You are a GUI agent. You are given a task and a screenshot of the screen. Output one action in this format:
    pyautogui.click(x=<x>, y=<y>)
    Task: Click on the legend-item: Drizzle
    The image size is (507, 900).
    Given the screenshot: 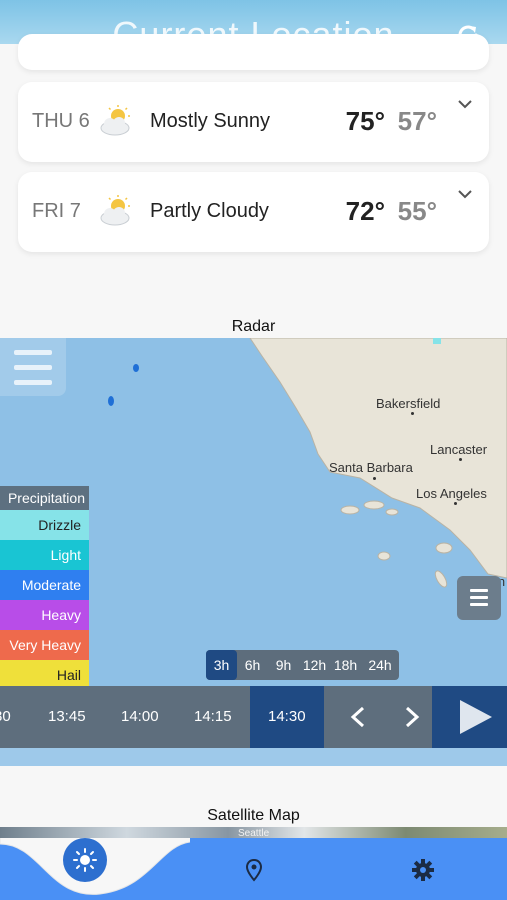 What is the action you would take?
    pyautogui.click(x=44, y=525)
    